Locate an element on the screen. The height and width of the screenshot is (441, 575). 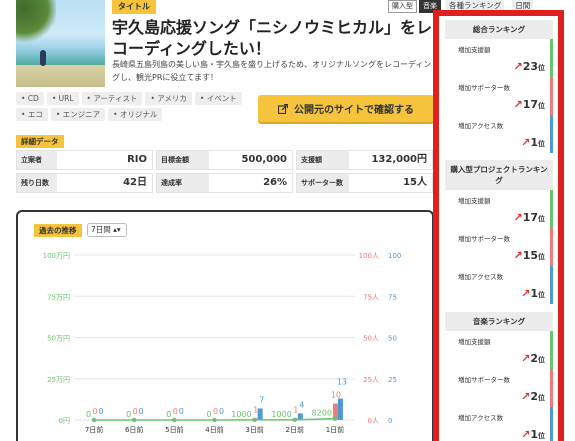
y-mid-tick-label: 100人 is located at coordinates (369, 256).